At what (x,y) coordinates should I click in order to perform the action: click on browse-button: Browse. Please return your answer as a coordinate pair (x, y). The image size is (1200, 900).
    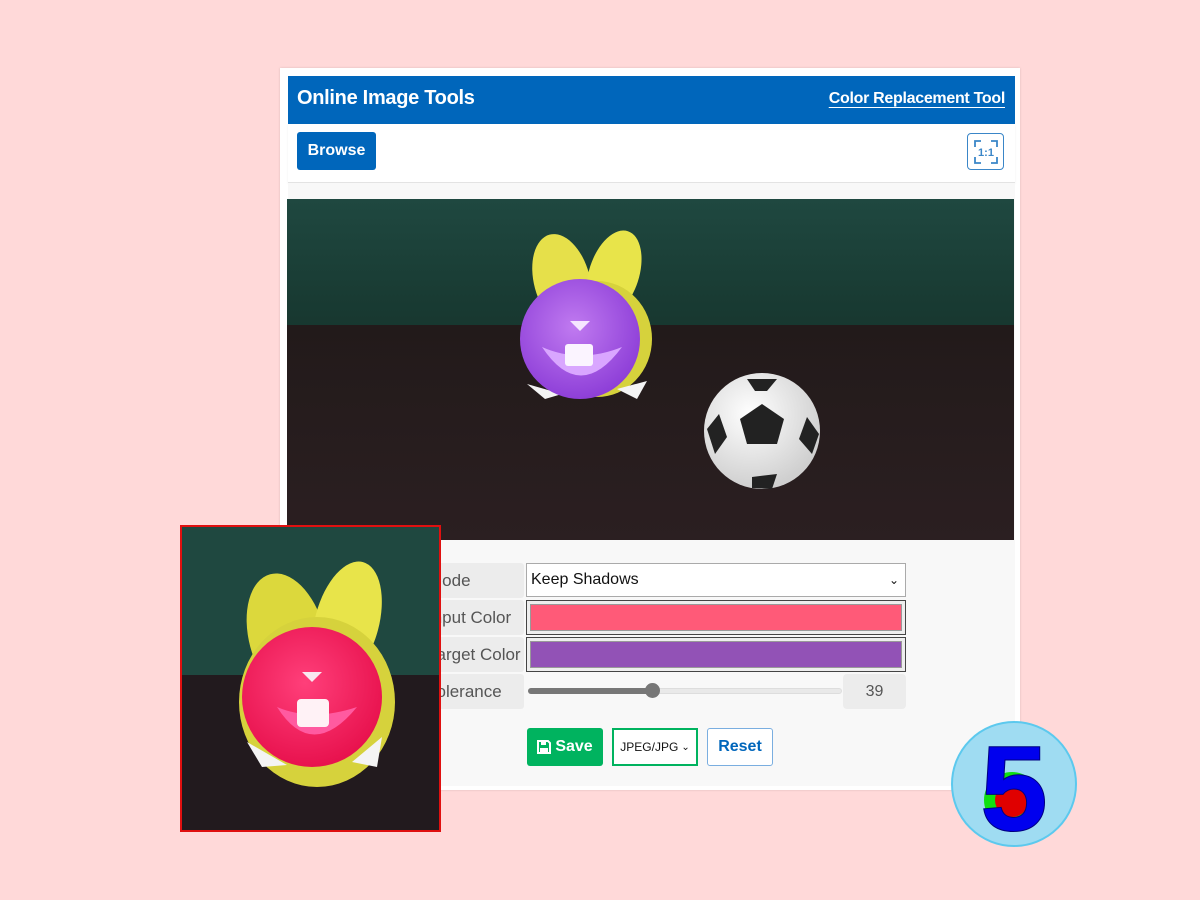
    Looking at the image, I should click on (336, 151).